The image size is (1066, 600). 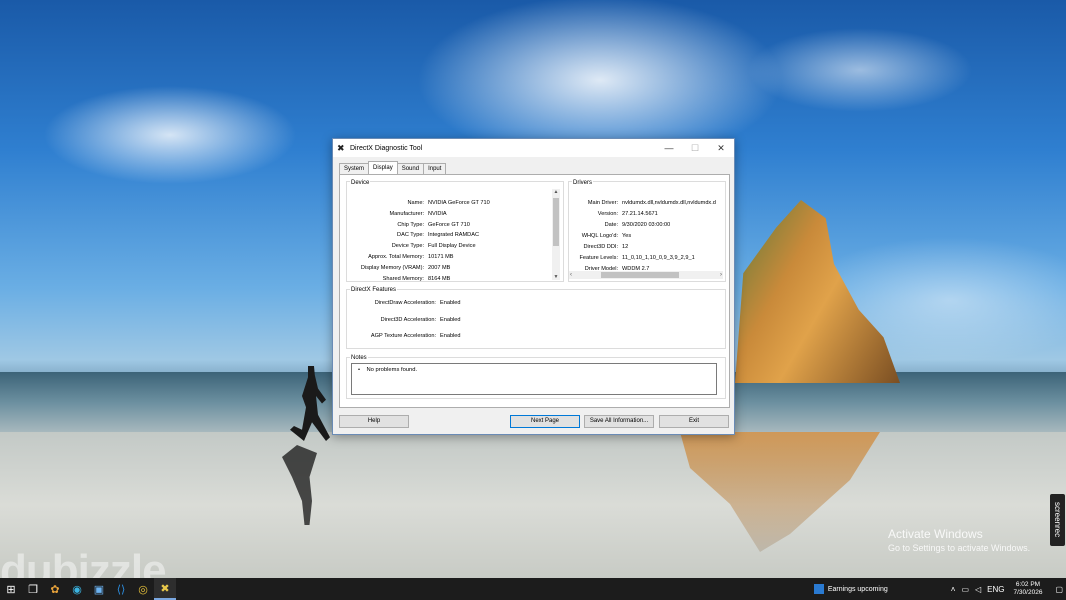 I want to click on device-value: 10171 MB, so click(x=441, y=257).